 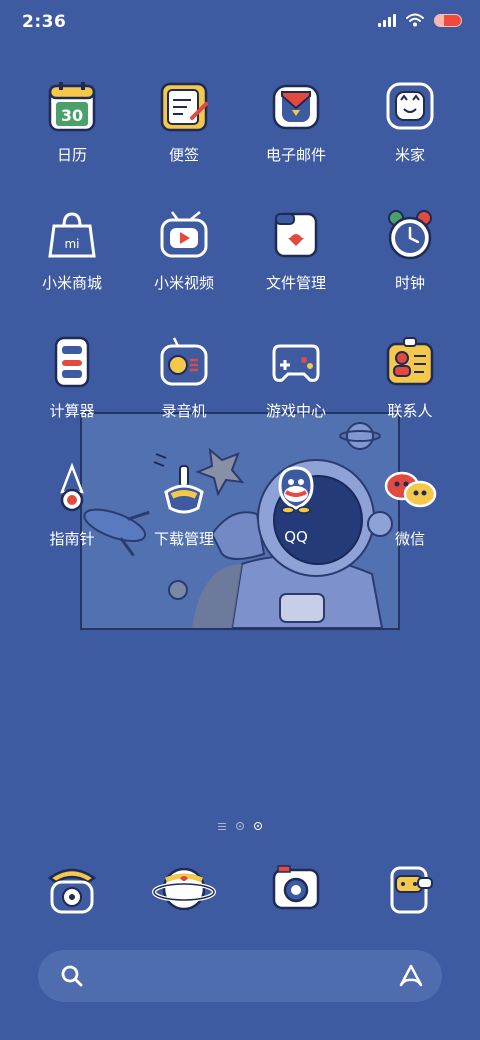 I want to click on mi-logo-glyph: mi, so click(x=71, y=244).